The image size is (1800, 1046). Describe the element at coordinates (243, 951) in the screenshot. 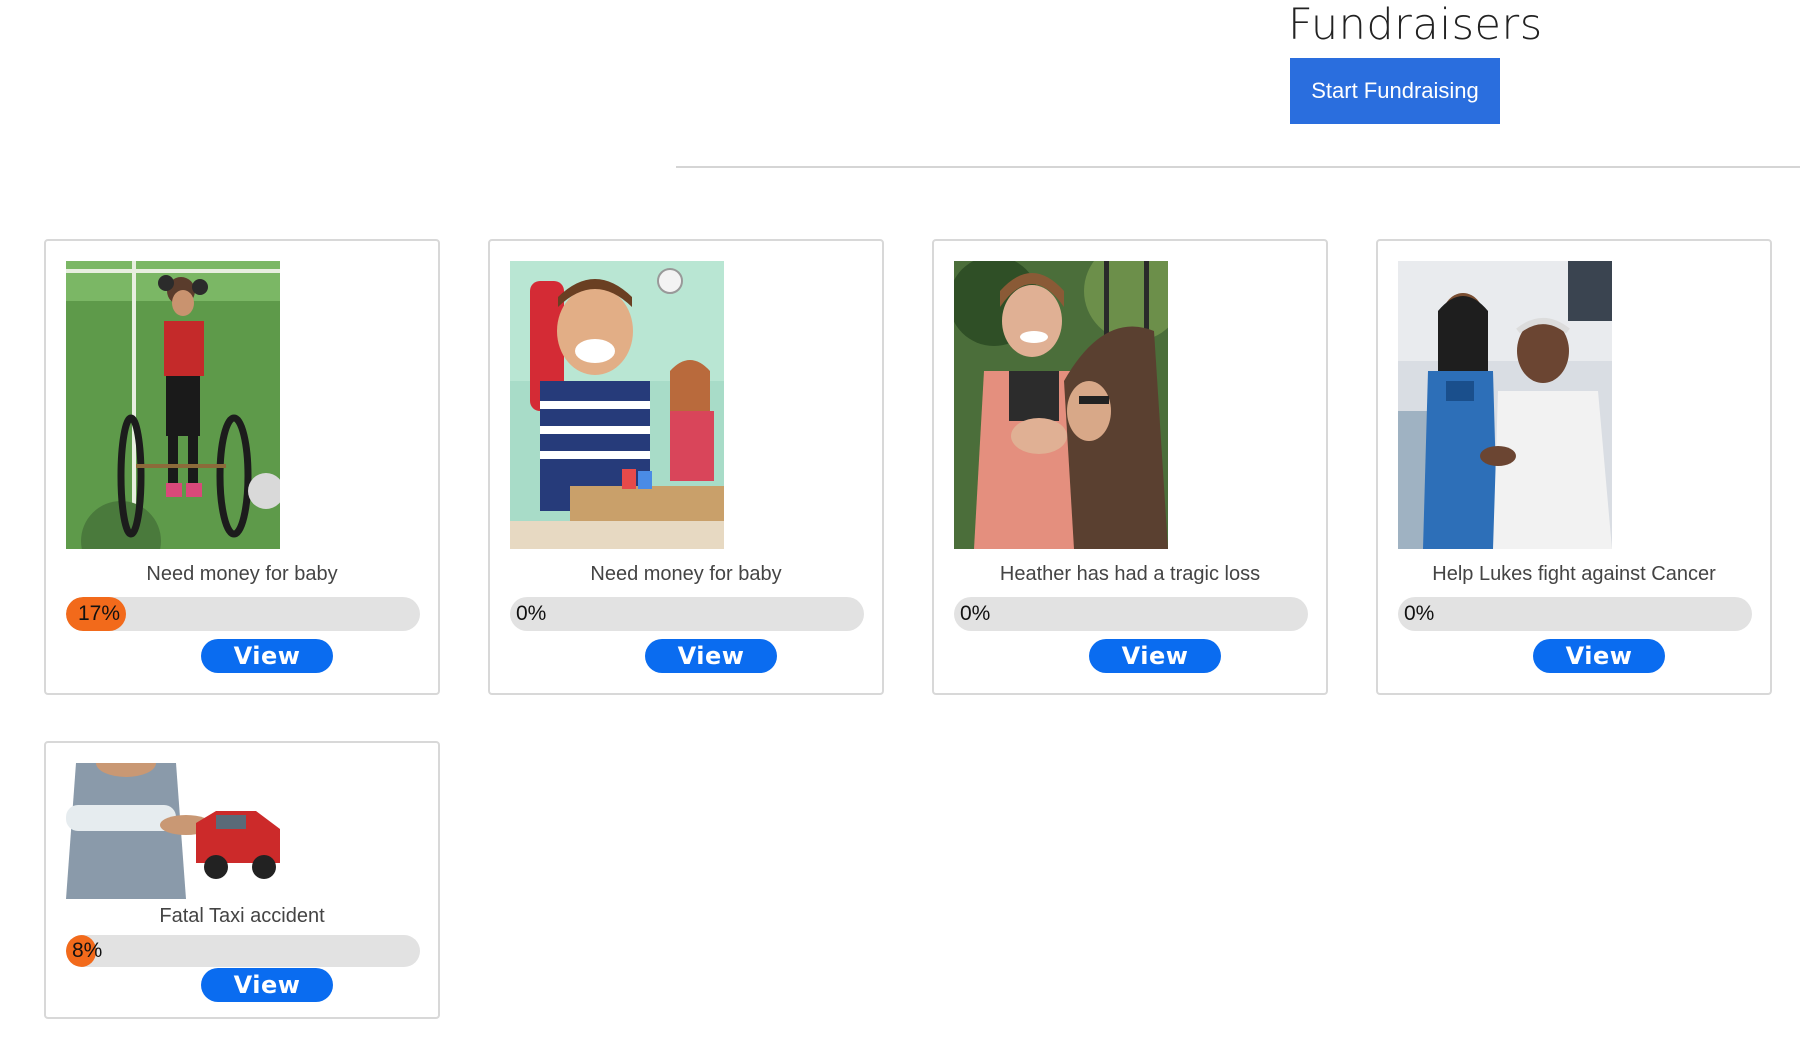

I see `progress-bar: 8%` at that location.